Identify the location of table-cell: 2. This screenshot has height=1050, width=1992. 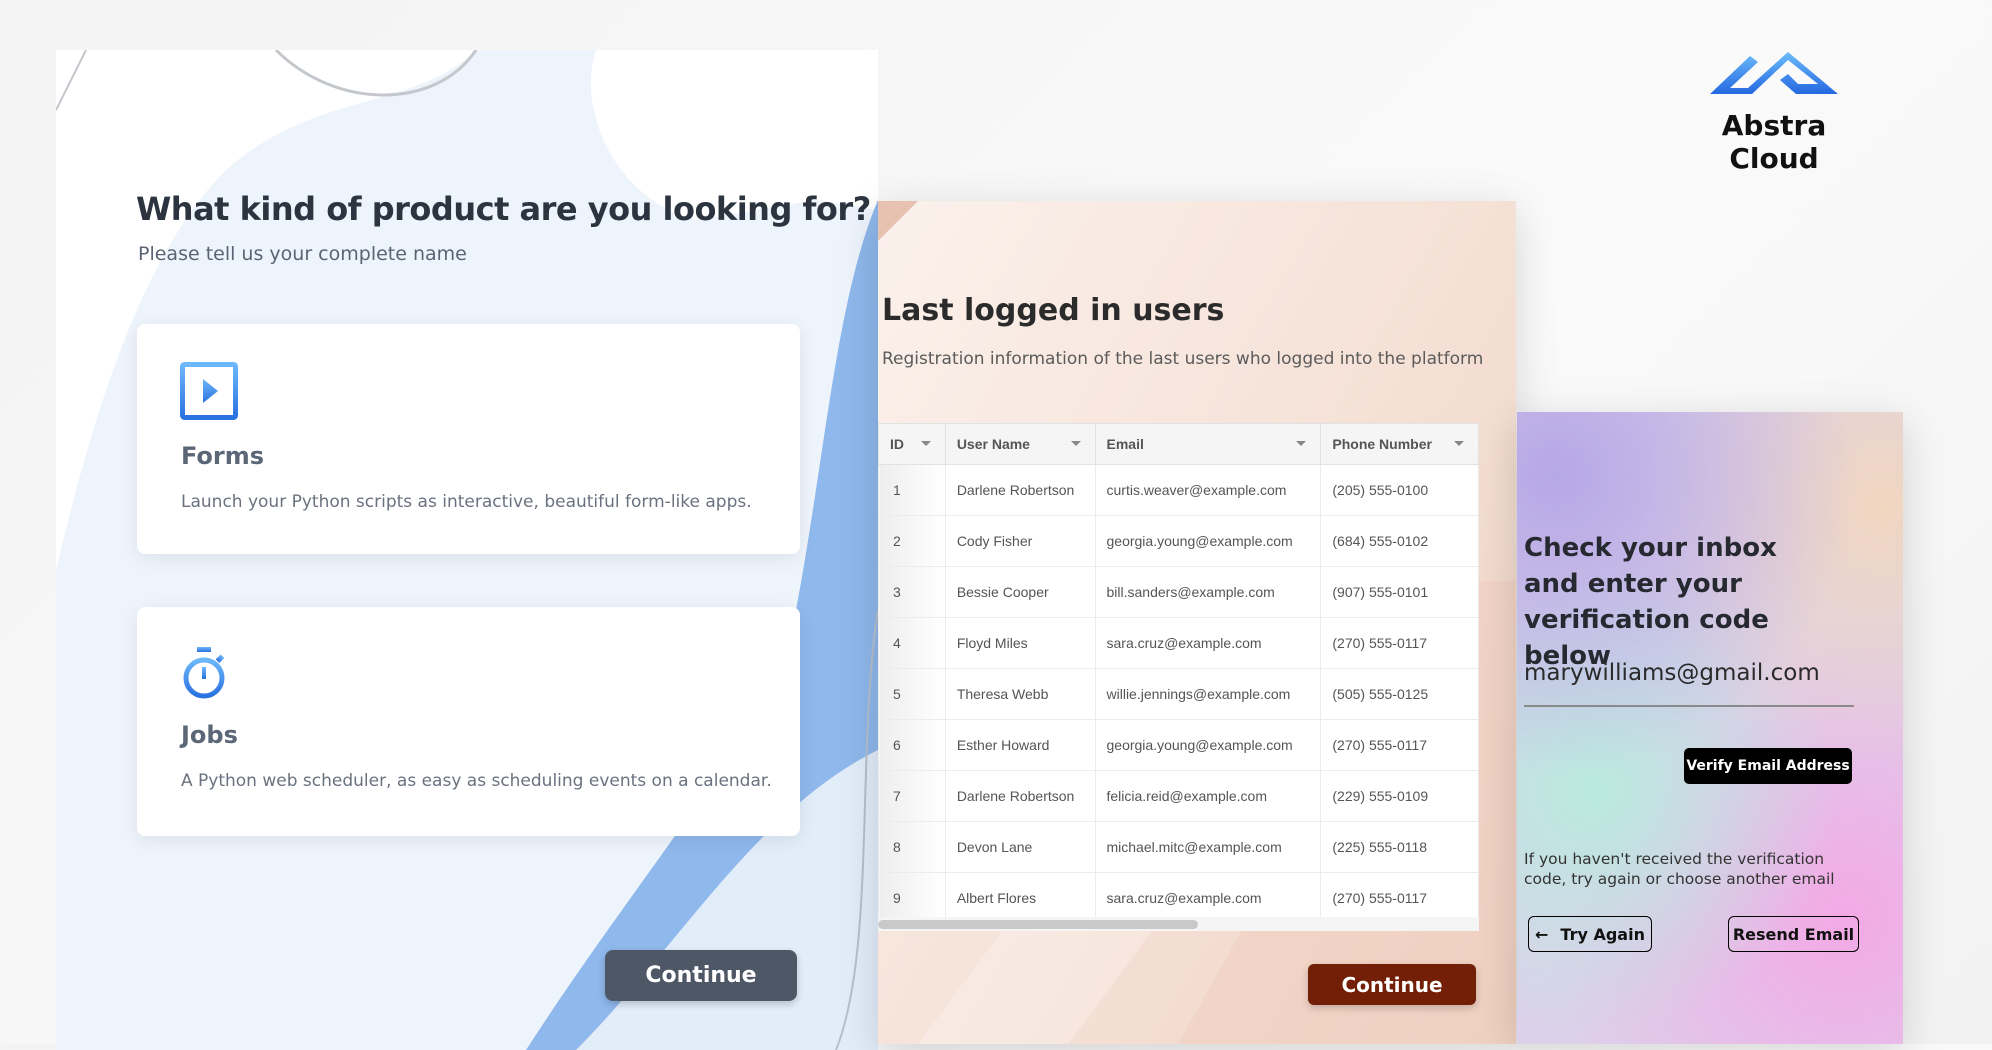
(912, 541).